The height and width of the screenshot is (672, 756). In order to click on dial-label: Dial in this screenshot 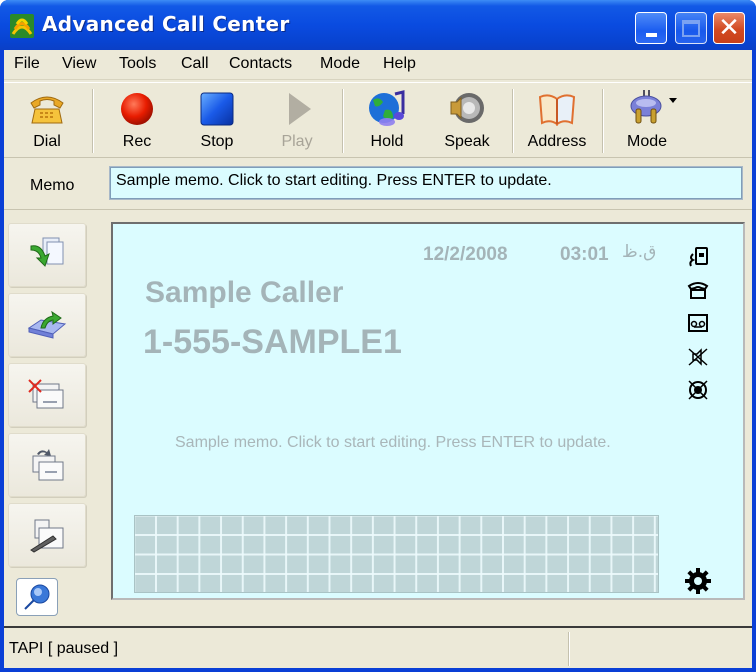, I will do `click(47, 141)`.